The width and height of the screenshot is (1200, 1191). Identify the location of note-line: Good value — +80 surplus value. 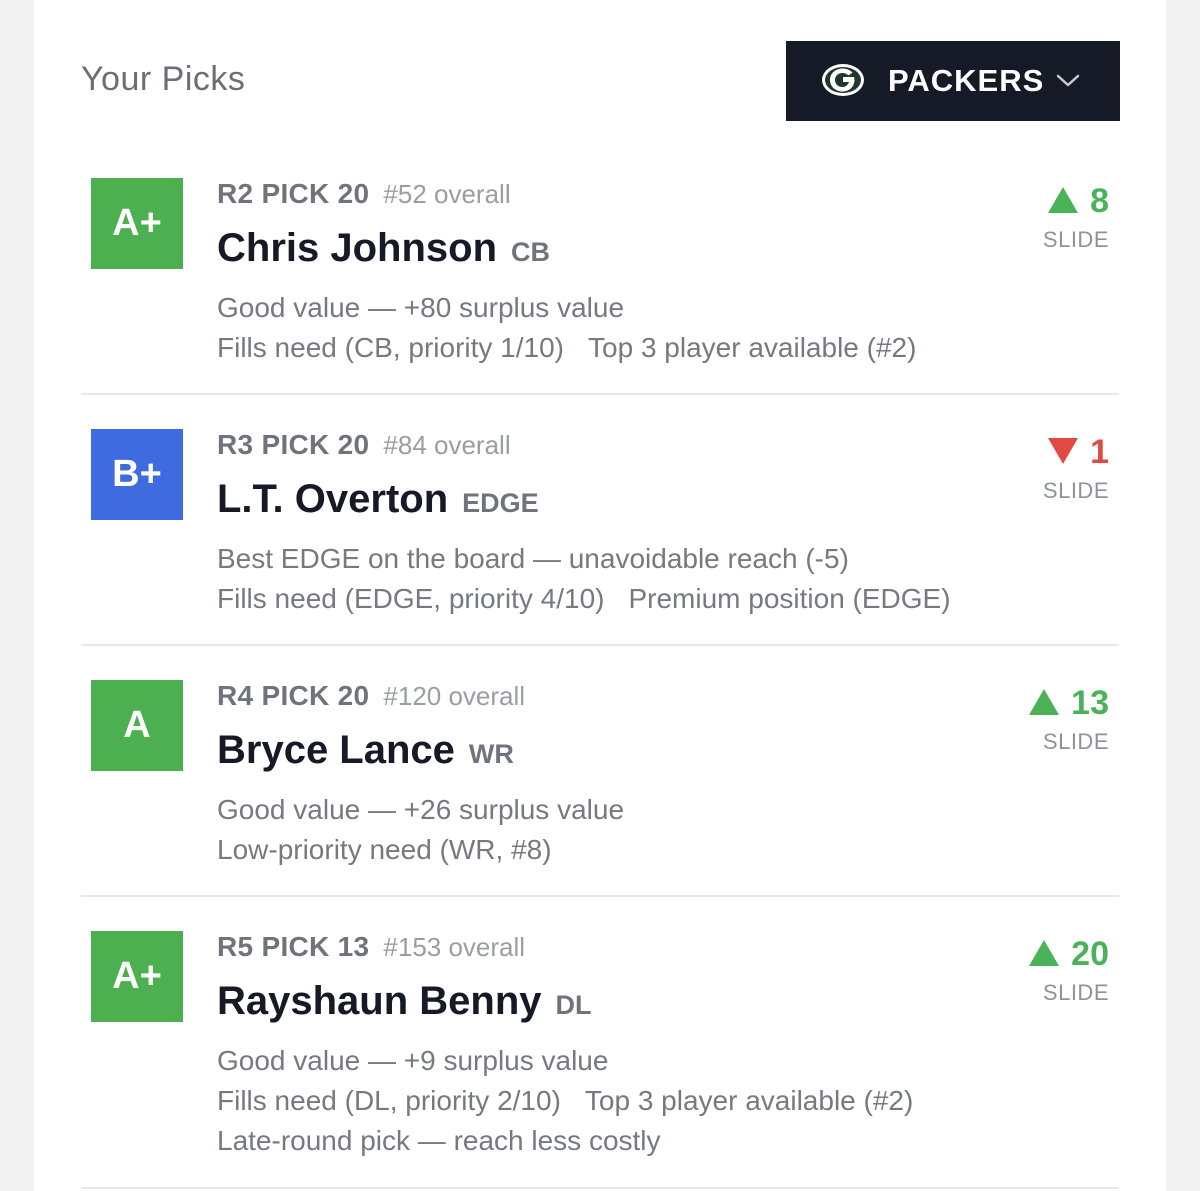
(566, 308).